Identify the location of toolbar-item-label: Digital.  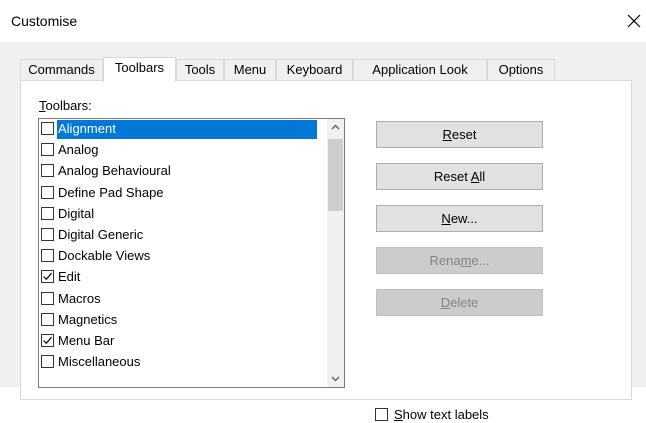
(76, 213).